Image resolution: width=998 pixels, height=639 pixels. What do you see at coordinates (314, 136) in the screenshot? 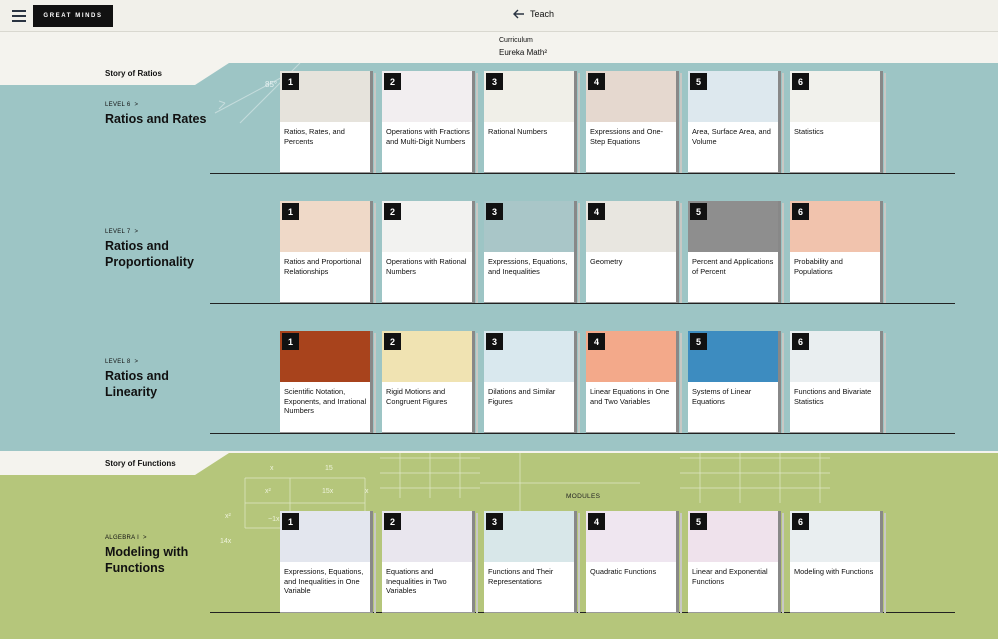
I see `module-title: Ratios, Rates, and Percents` at bounding box center [314, 136].